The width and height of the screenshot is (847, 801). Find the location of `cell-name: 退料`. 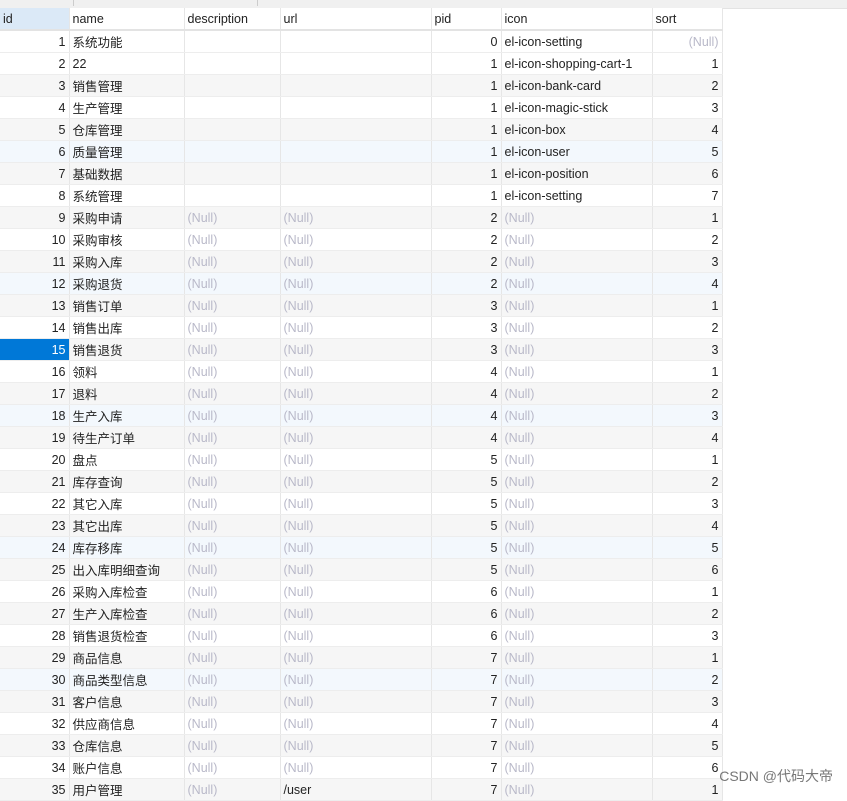

cell-name: 退料 is located at coordinates (127, 393).